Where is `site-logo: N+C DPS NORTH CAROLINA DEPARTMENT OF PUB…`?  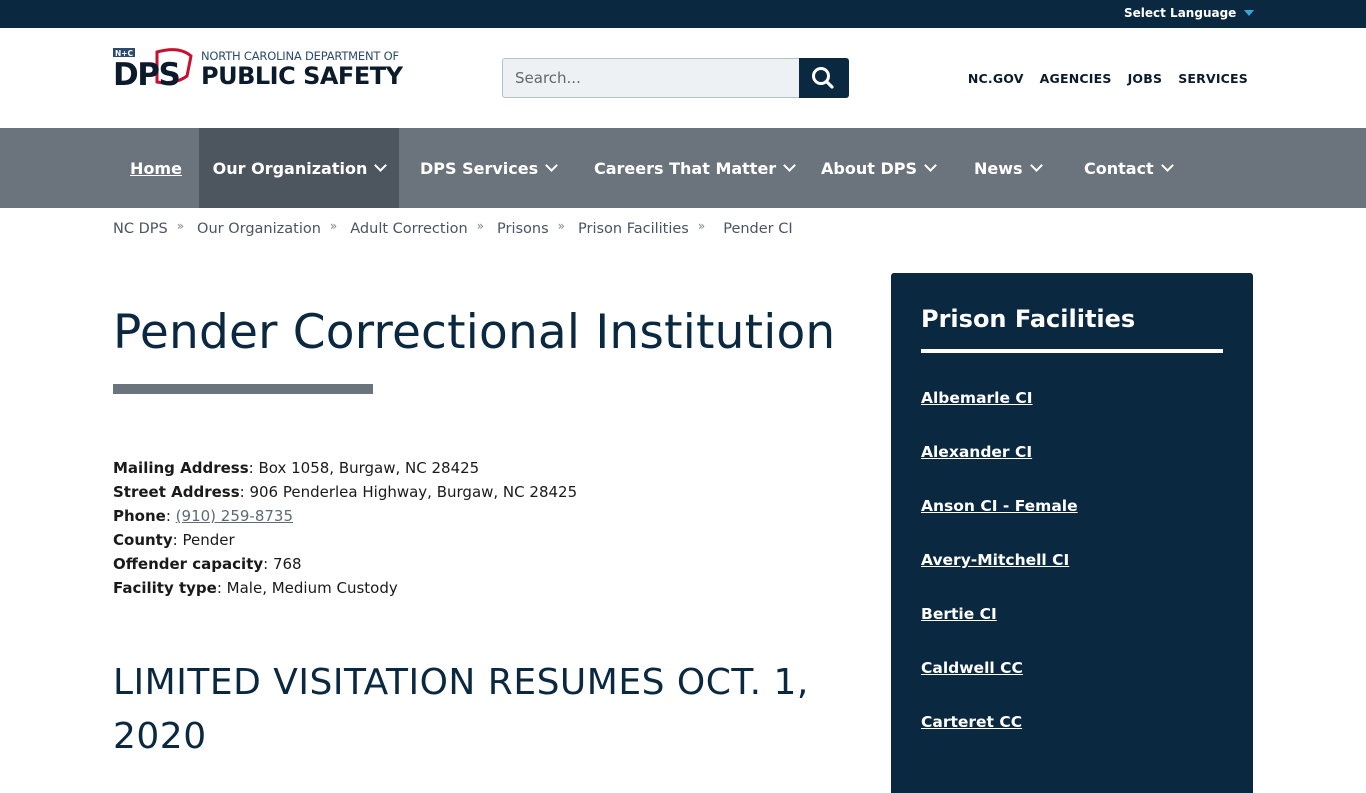 site-logo: N+C DPS NORTH CAROLINA DEPARTMENT OF PUB… is located at coordinates (259, 69).